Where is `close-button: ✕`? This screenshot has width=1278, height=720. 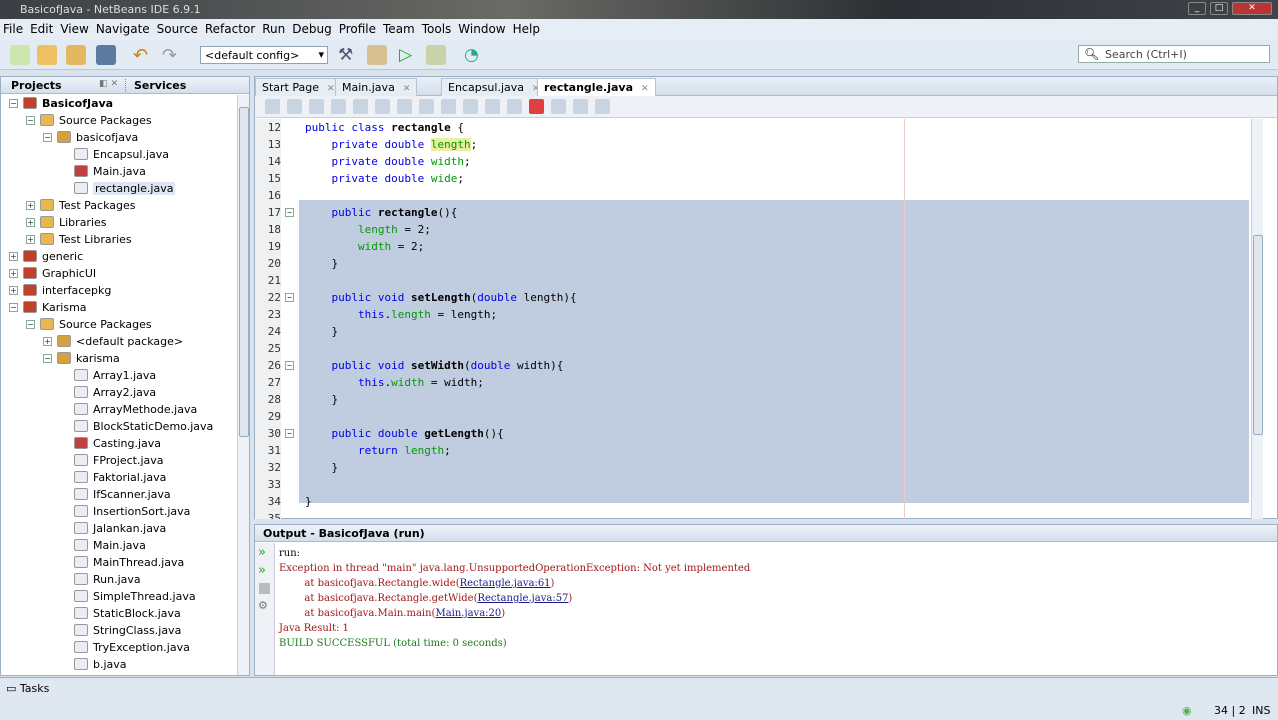
close-button: ✕ is located at coordinates (1252, 8).